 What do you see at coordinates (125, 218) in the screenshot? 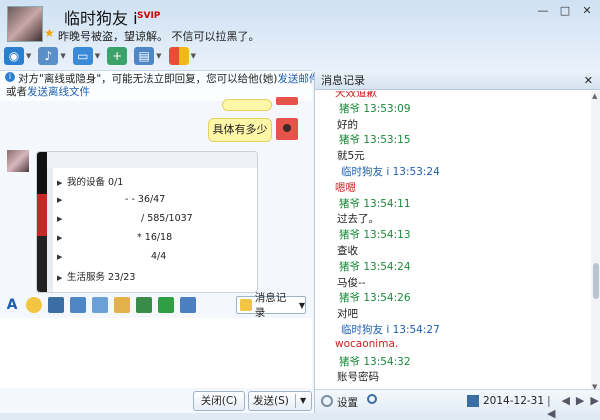
I see `group-row: ▶ / 585/1037` at bounding box center [125, 218].